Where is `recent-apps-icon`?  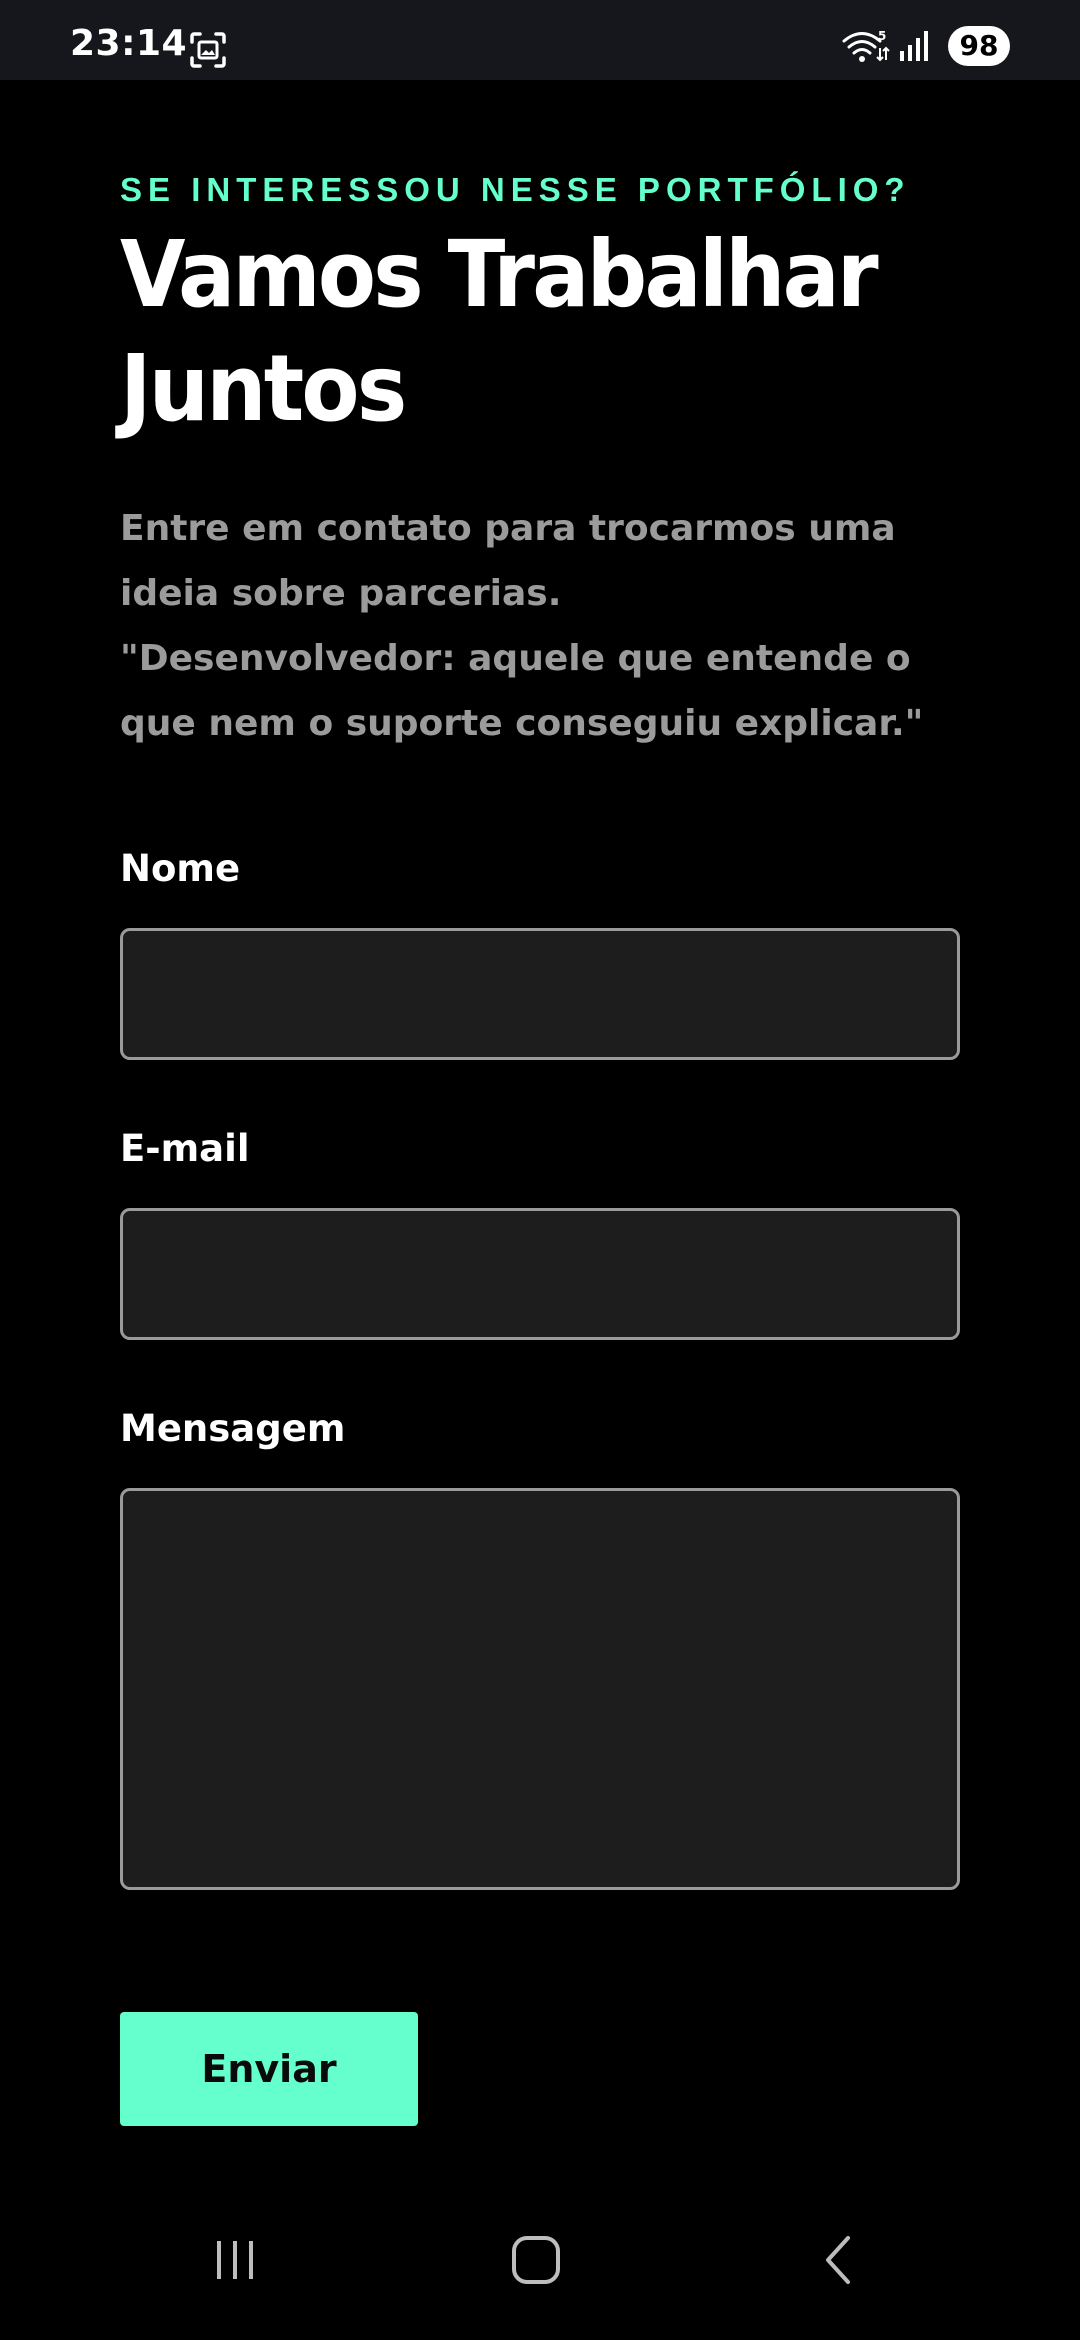
recent-apps-icon is located at coordinates (235, 2260).